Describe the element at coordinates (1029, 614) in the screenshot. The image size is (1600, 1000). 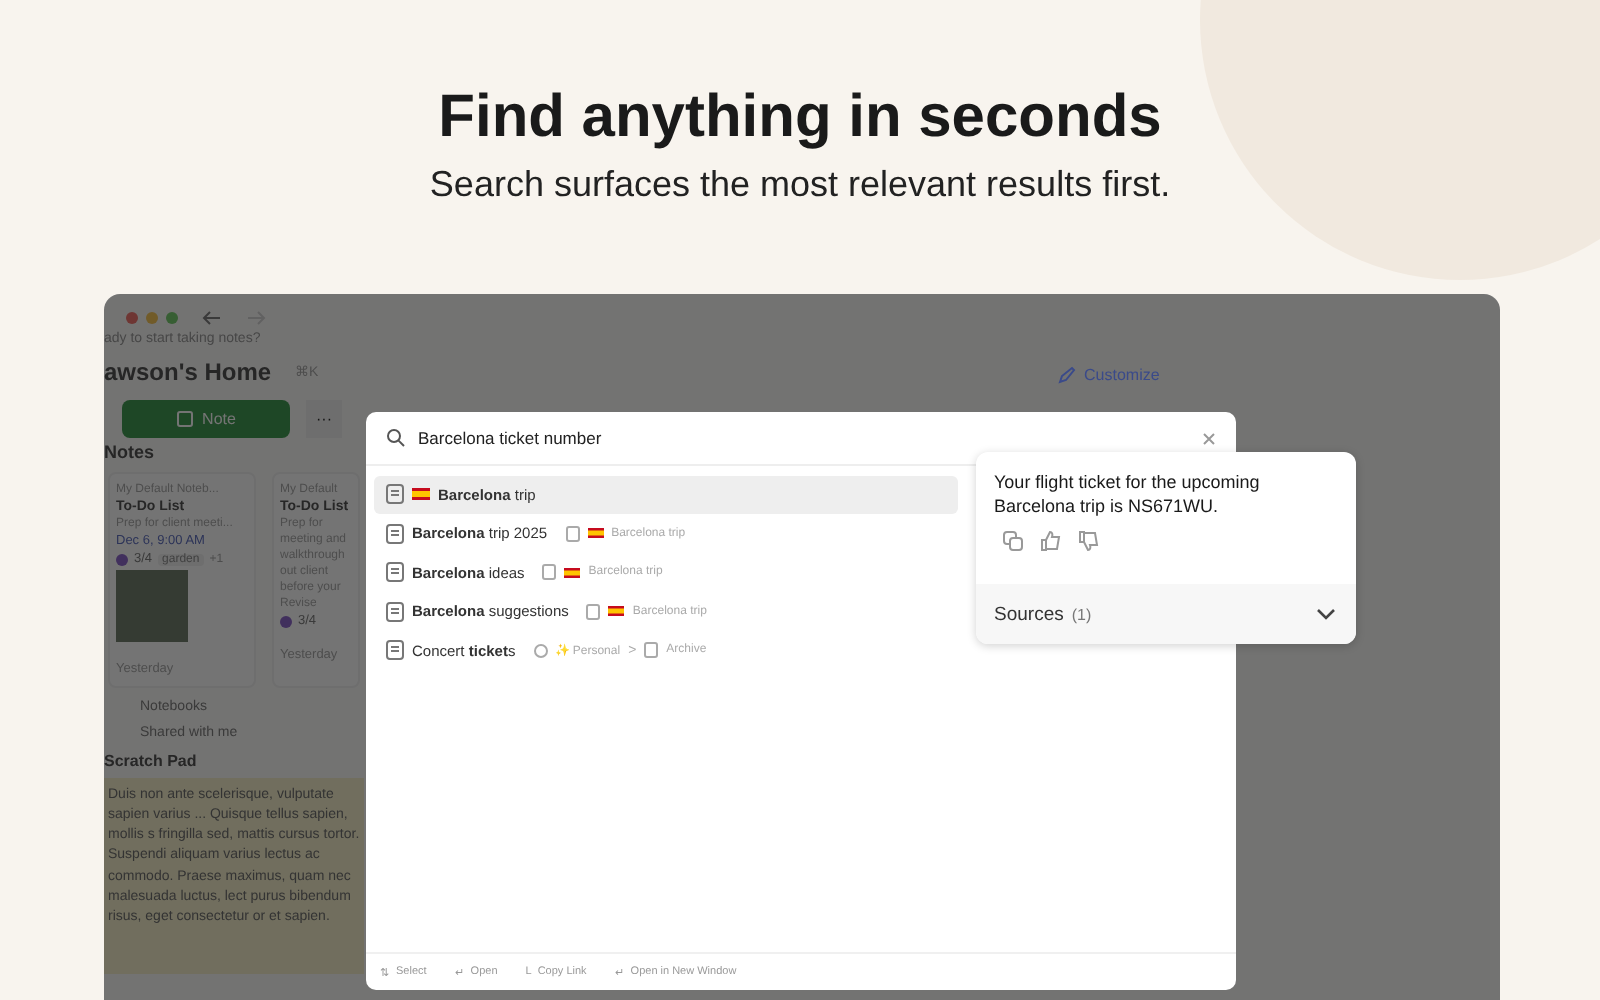
I see `sources-label: Sources` at that location.